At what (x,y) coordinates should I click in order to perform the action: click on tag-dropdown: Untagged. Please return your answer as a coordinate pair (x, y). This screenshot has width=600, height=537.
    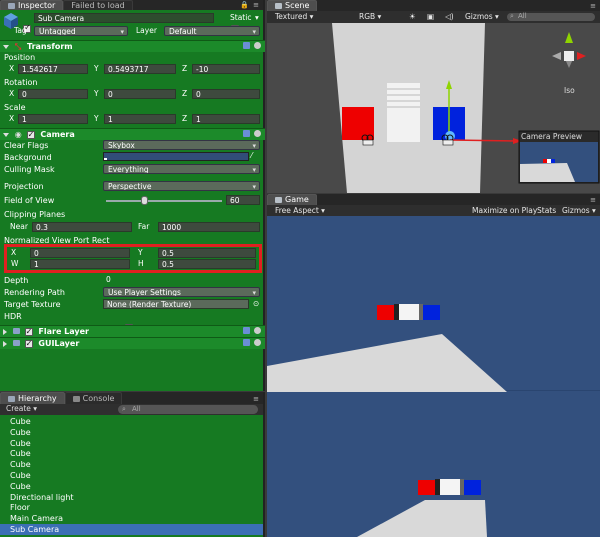
    Looking at the image, I should click on (81, 31).